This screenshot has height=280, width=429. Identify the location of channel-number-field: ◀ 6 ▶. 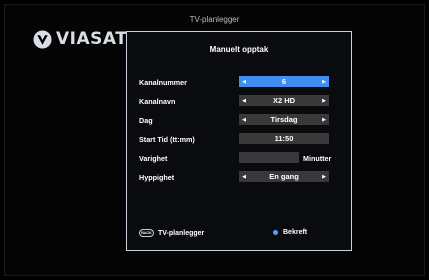
(284, 81).